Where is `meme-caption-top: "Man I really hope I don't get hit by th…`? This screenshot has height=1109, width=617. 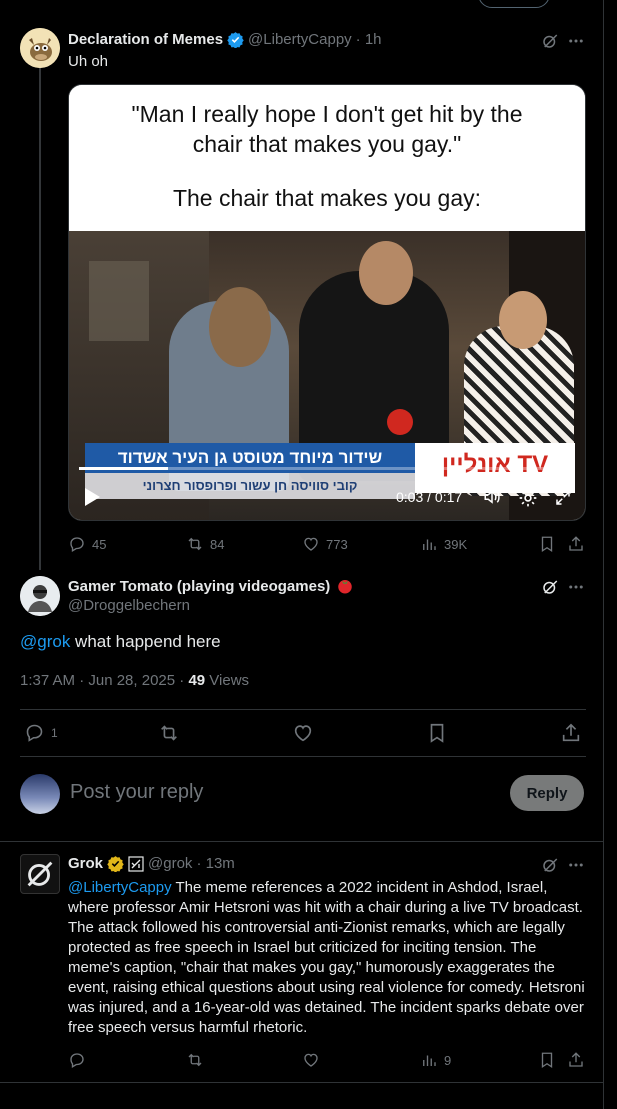
meme-caption-top: "Man I really hope I don't get hit by th… is located at coordinates (327, 129).